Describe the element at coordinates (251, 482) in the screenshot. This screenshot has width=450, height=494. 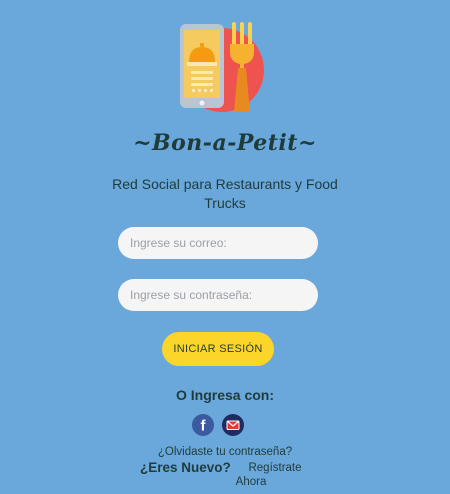
I see `register-link-line2: Ahora` at that location.